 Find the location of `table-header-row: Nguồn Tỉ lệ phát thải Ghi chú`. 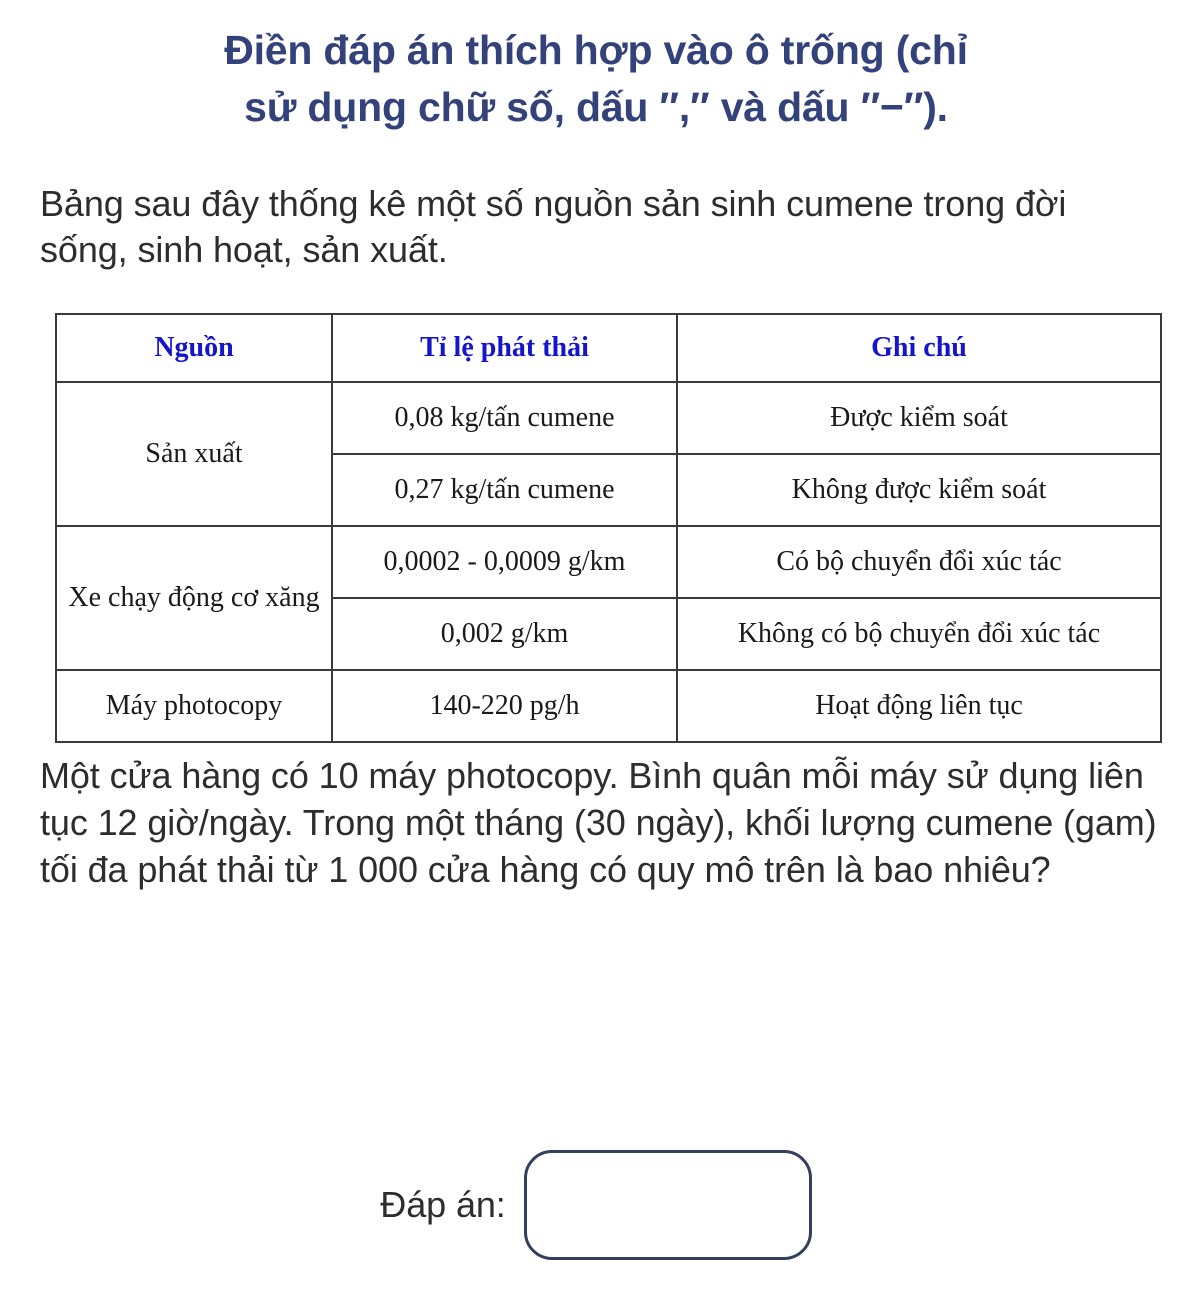

table-header-row: Nguồn Tỉ lệ phát thải Ghi chú is located at coordinates (608, 348).